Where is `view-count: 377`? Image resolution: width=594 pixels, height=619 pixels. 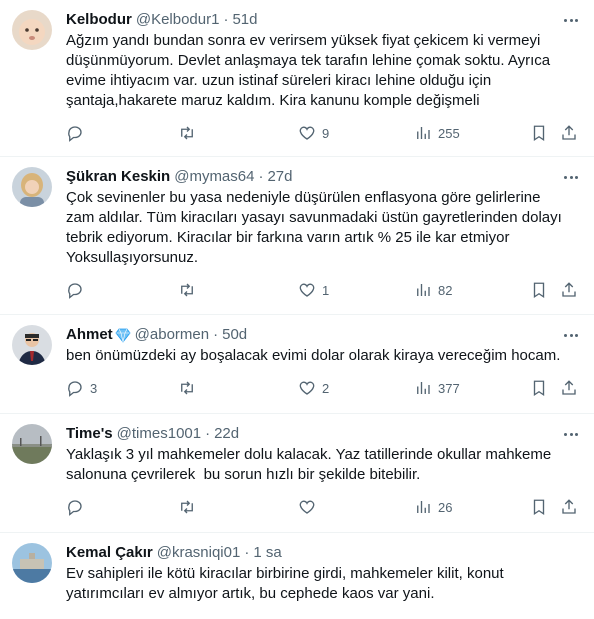 view-count: 377 is located at coordinates (449, 388).